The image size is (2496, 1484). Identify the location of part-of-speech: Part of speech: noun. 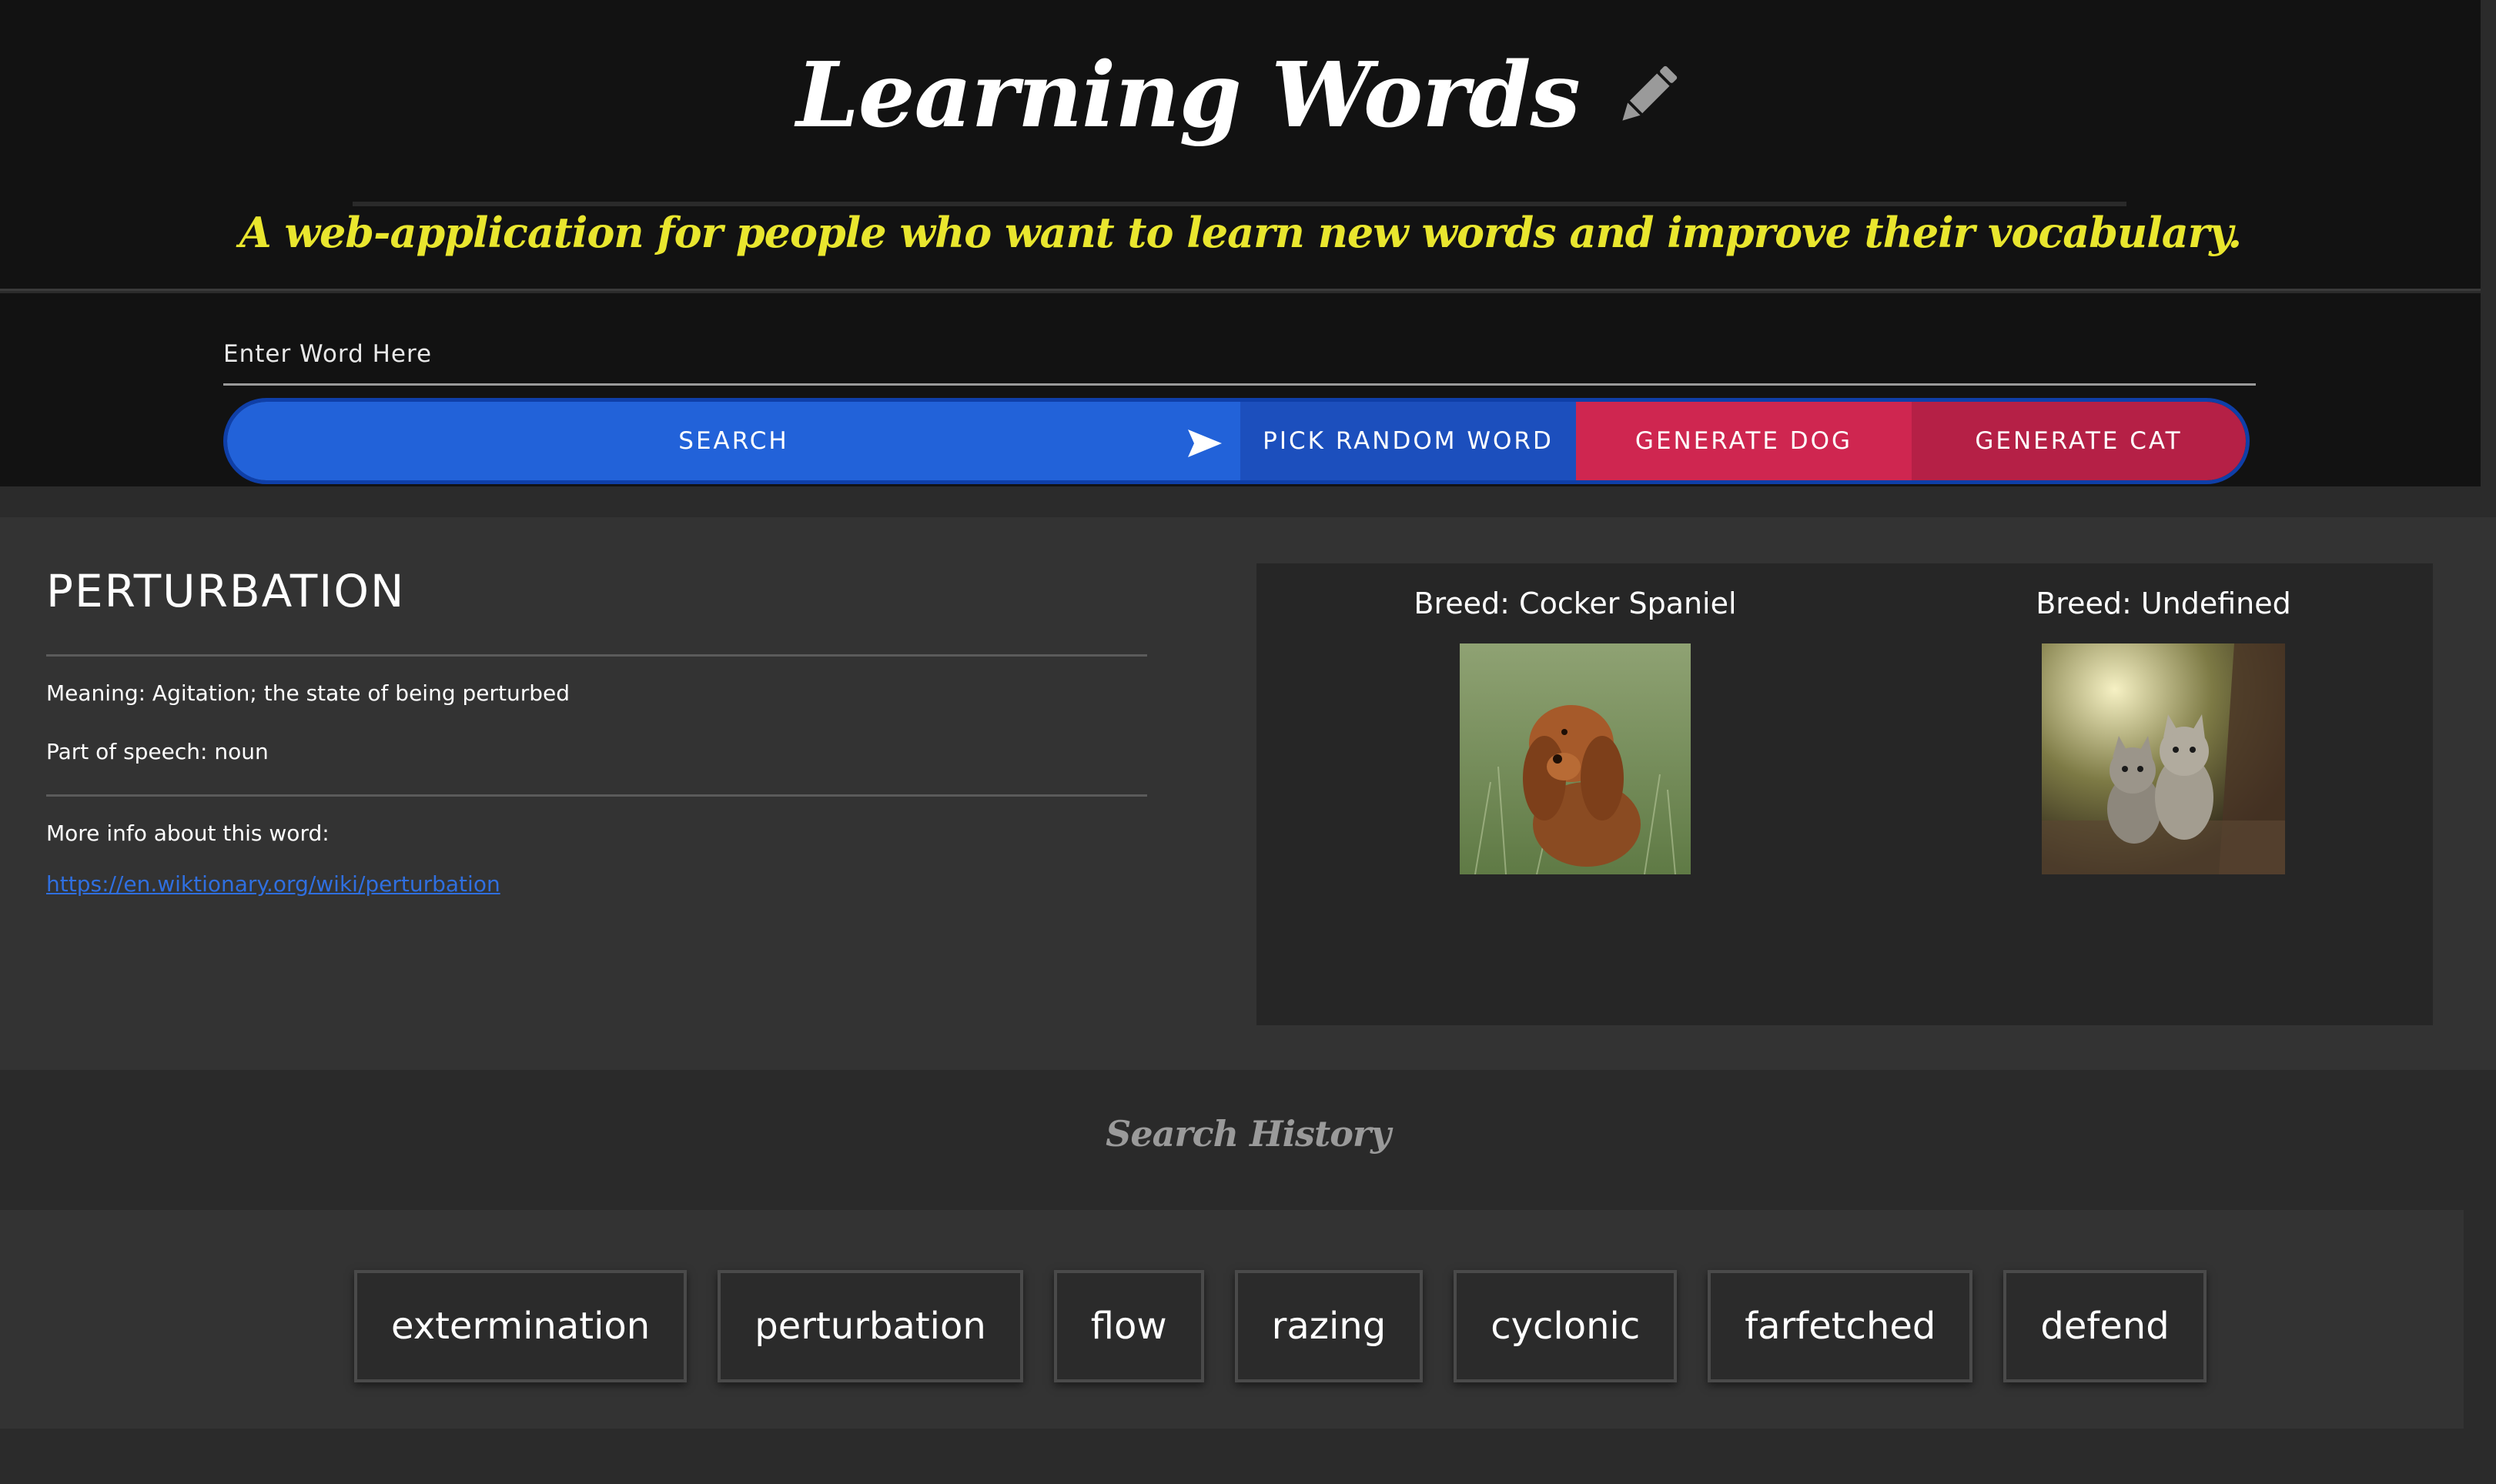
(157, 751).